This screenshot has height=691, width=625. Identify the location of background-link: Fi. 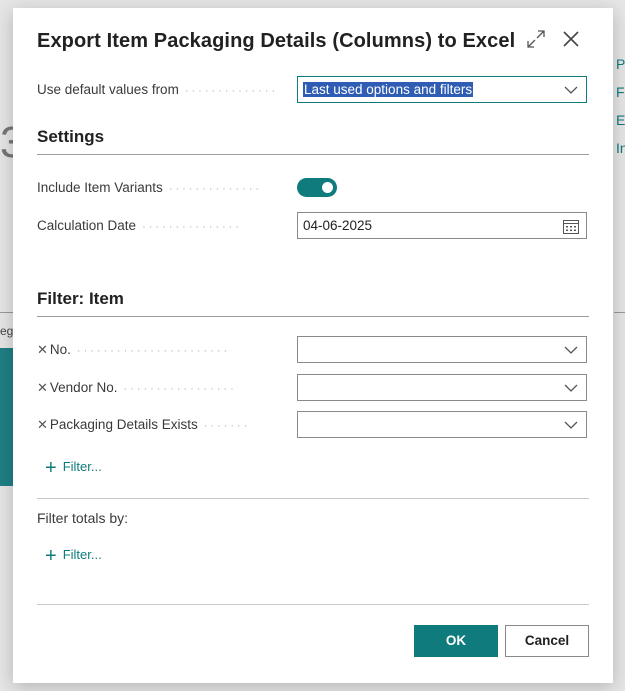
(620, 92).